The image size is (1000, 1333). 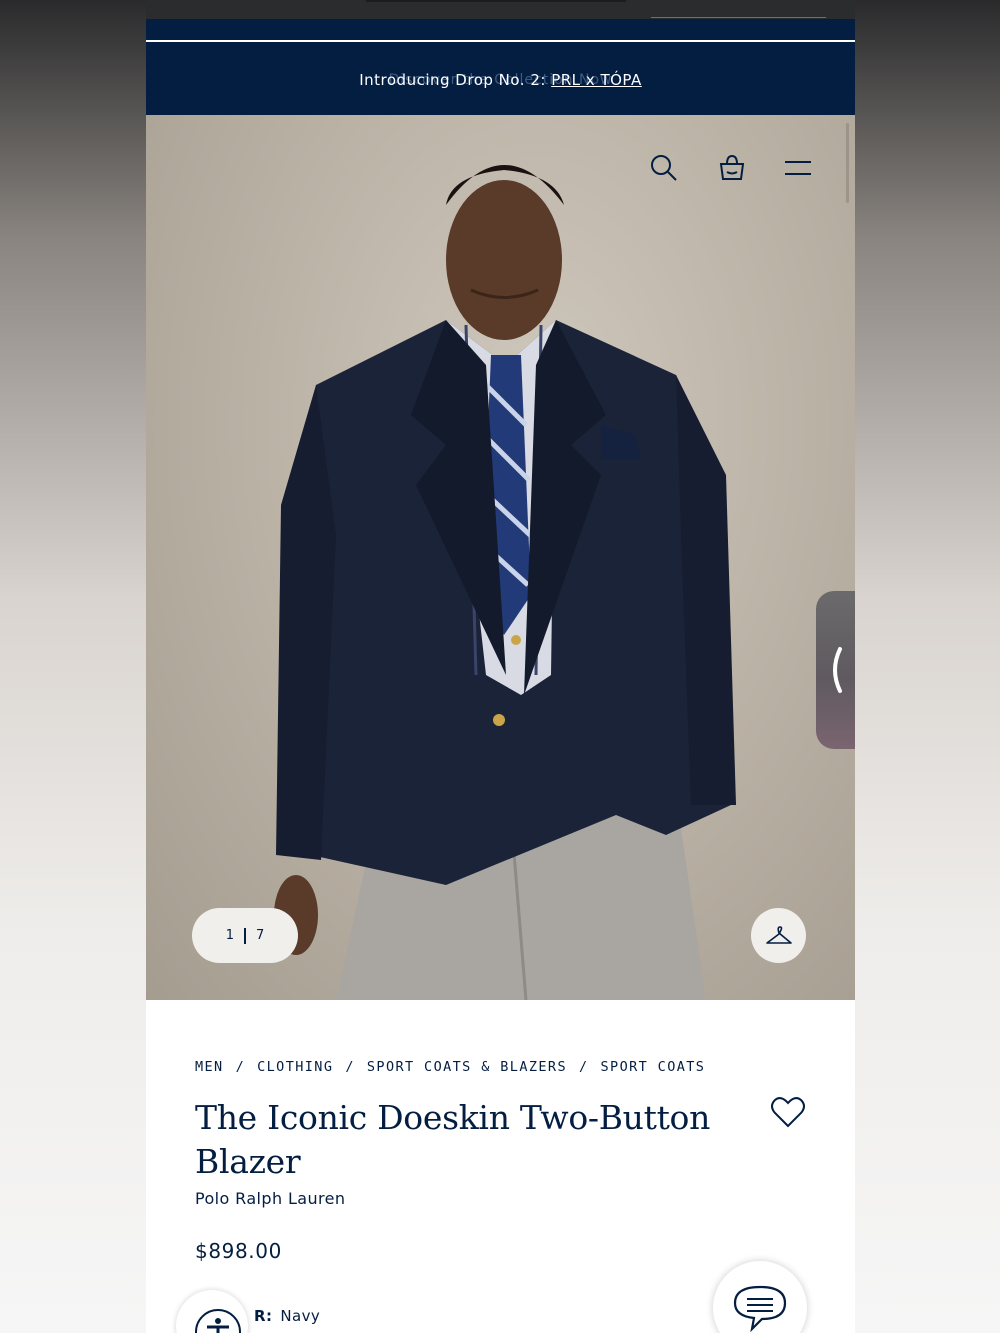 I want to click on breadcrumb-sport-coats: SPORT COATS, so click(x=653, y=1067).